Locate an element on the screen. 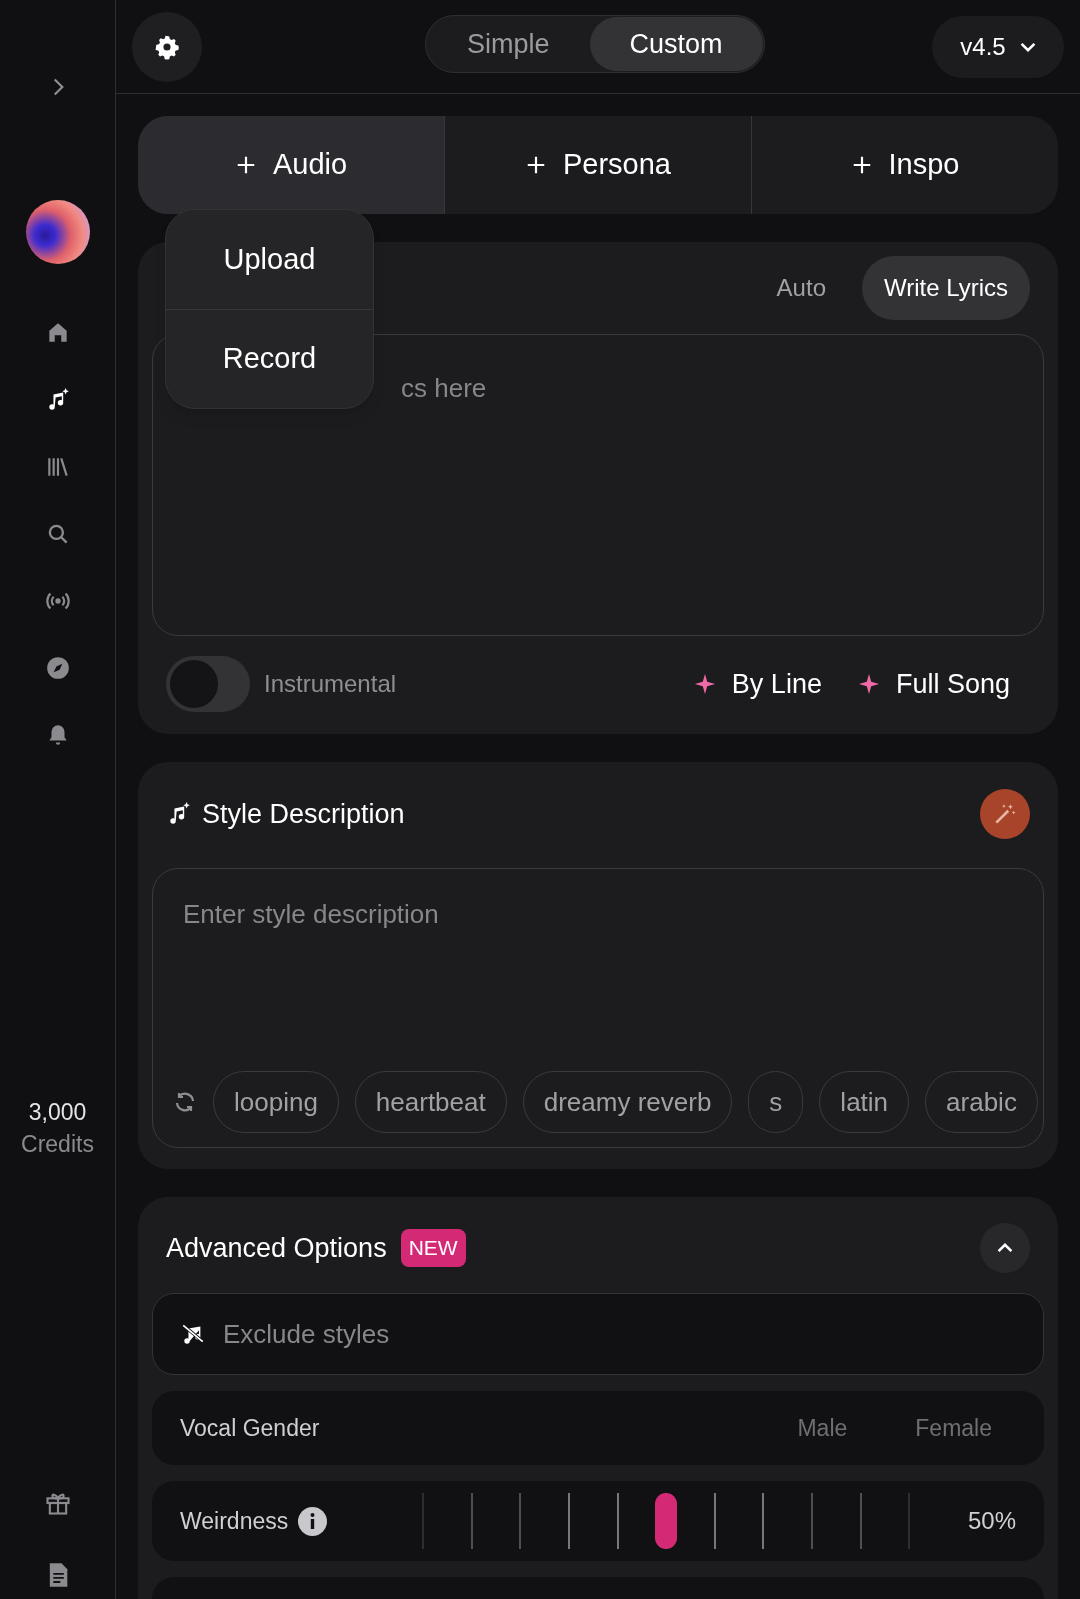  gender-option: Male is located at coordinates (822, 1428).